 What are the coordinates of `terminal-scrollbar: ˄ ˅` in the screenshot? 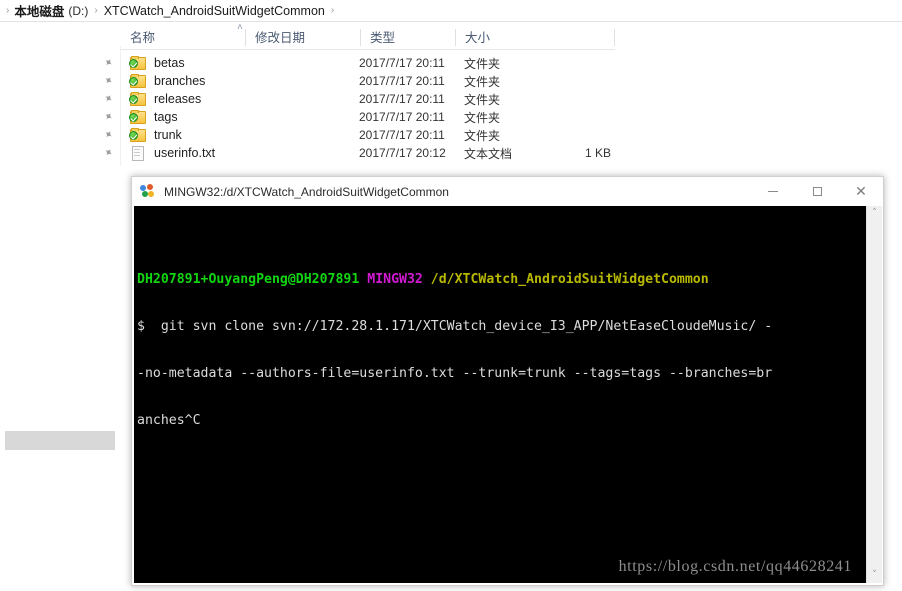 It's located at (874, 394).